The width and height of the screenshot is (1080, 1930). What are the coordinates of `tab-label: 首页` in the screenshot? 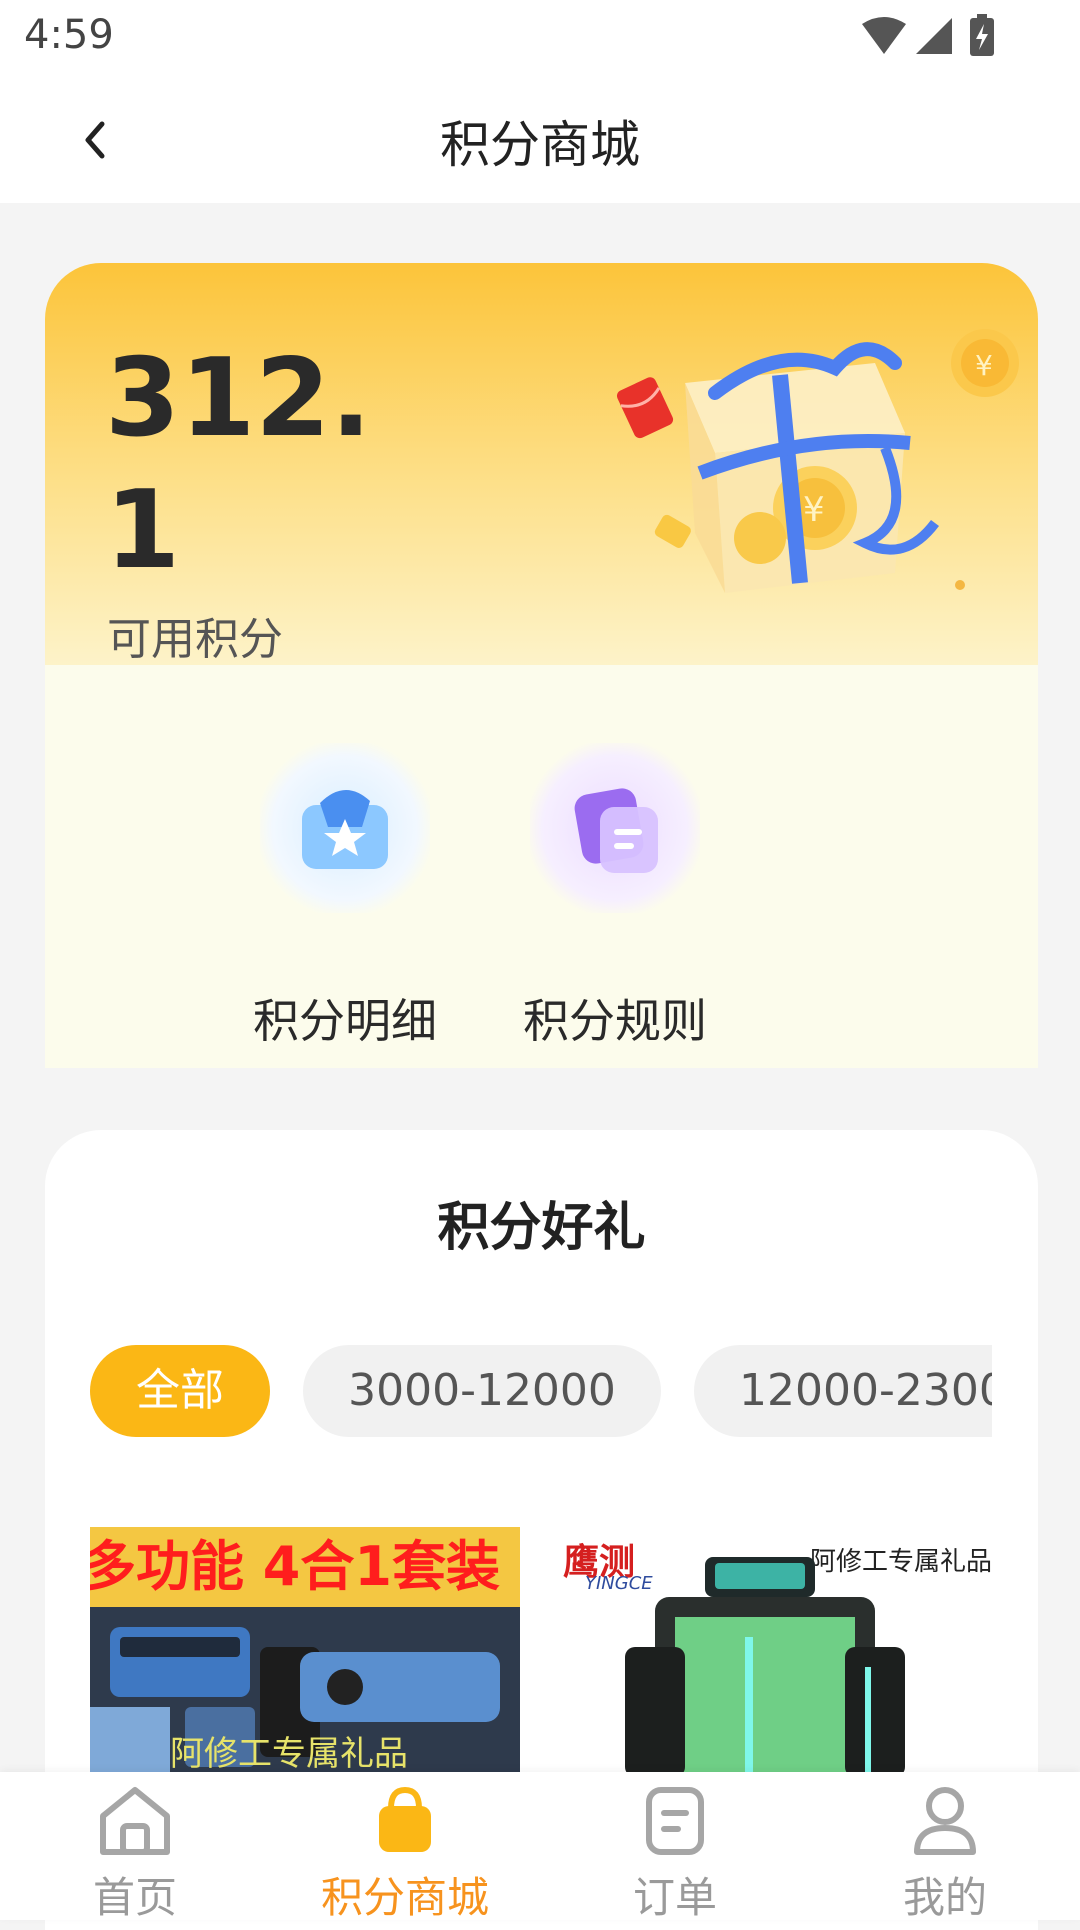 It's located at (134, 1897).